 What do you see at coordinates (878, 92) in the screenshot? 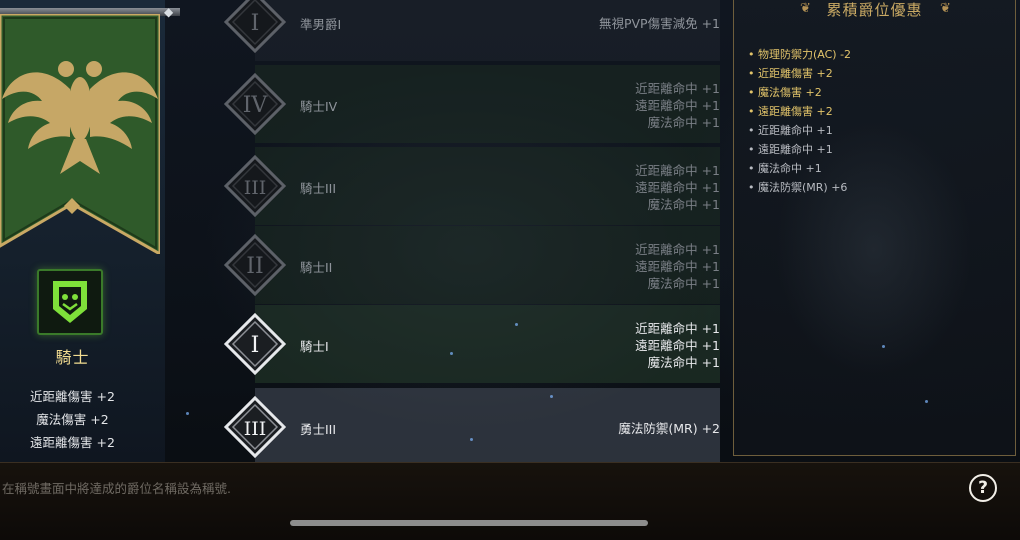
I see `benefit-item: • 魔法傷害 +2` at bounding box center [878, 92].